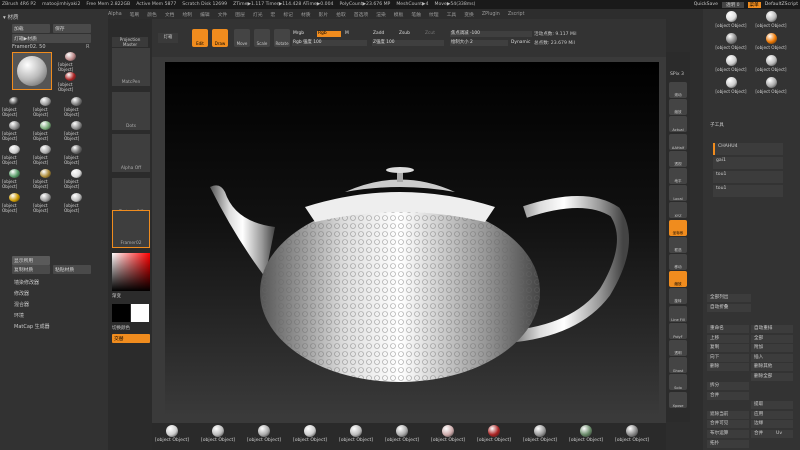 Image resolution: width=800 pixels, height=450 pixels. I want to click on menu-item: Zscript, so click(516, 14).